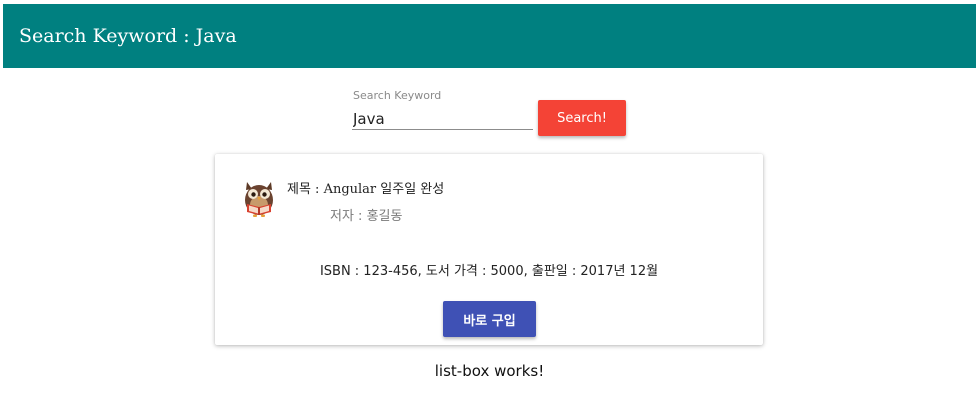  What do you see at coordinates (259, 198) in the screenshot?
I see `owl-reading-icon` at bounding box center [259, 198].